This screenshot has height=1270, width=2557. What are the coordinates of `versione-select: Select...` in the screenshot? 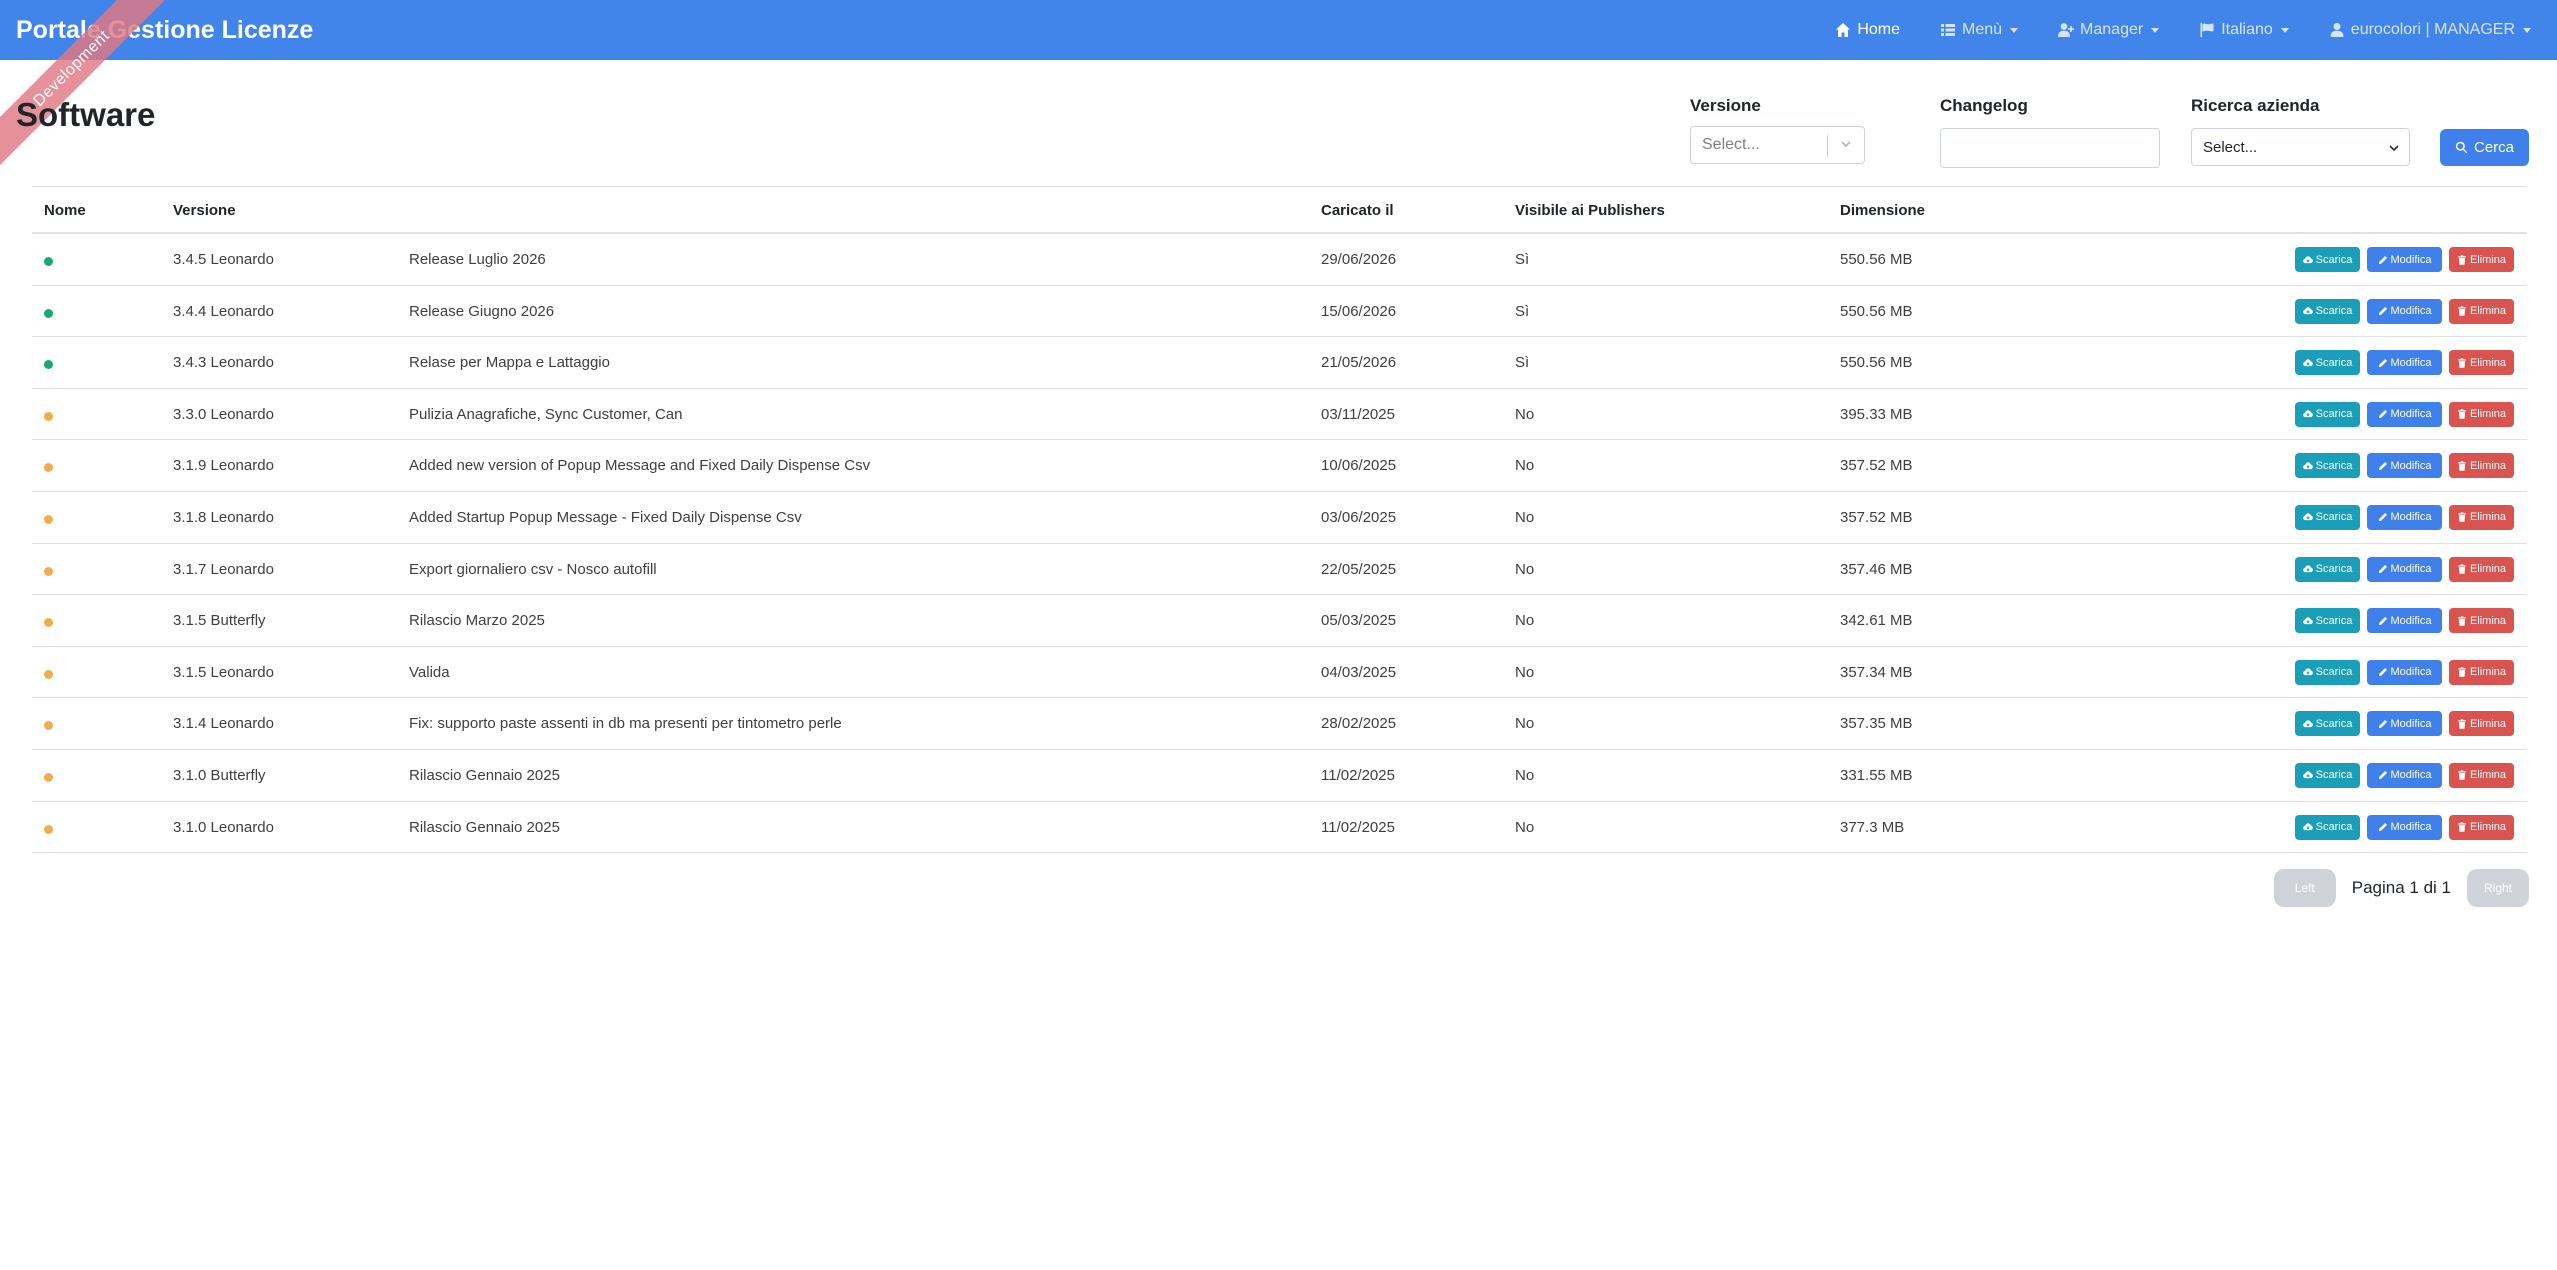 It's located at (1777, 145).